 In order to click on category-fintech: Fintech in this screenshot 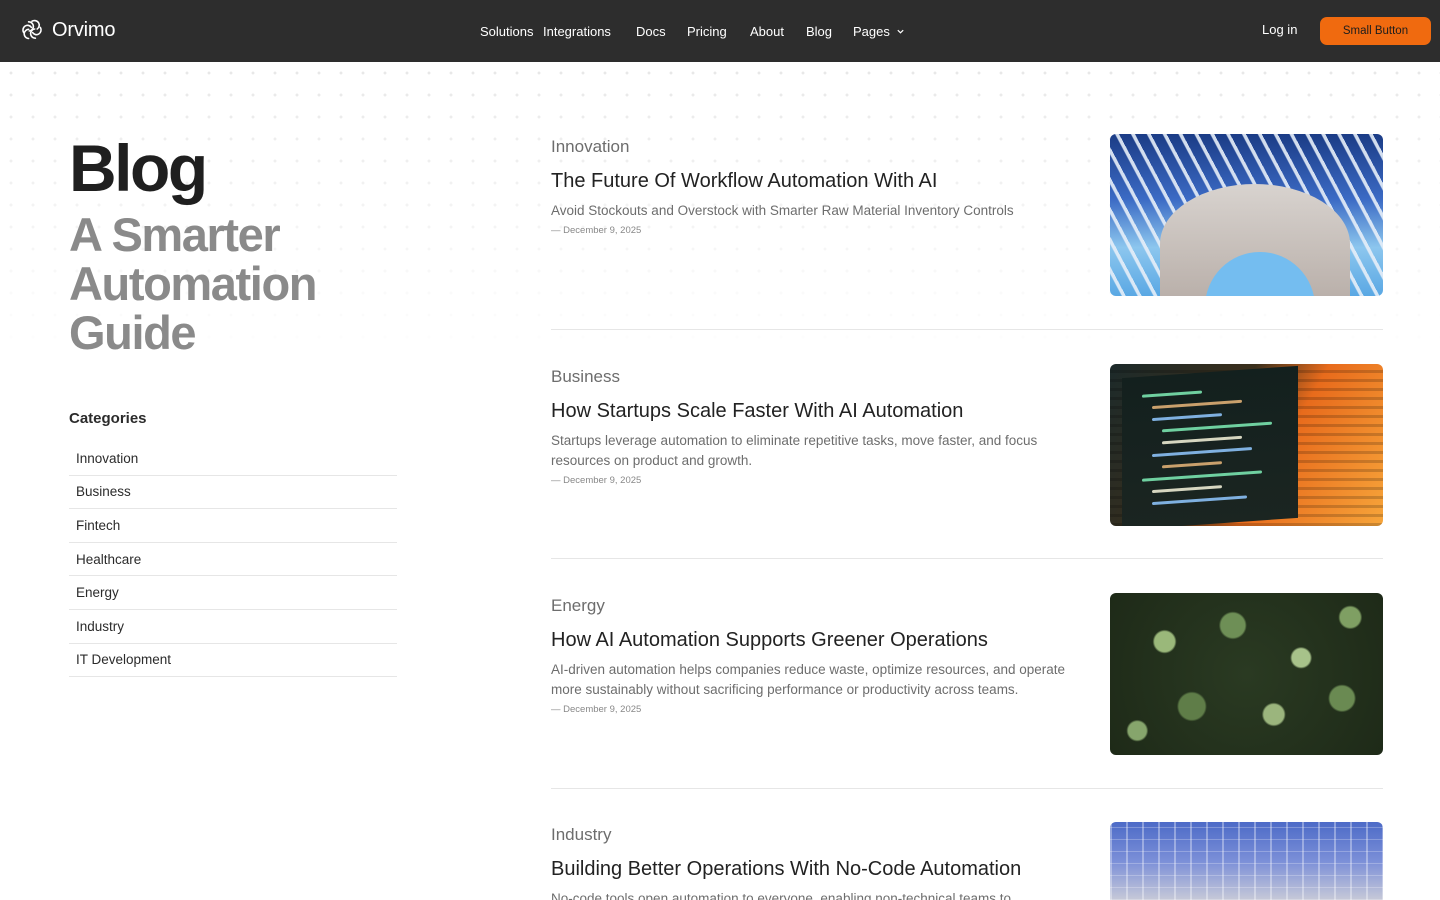, I will do `click(233, 526)`.